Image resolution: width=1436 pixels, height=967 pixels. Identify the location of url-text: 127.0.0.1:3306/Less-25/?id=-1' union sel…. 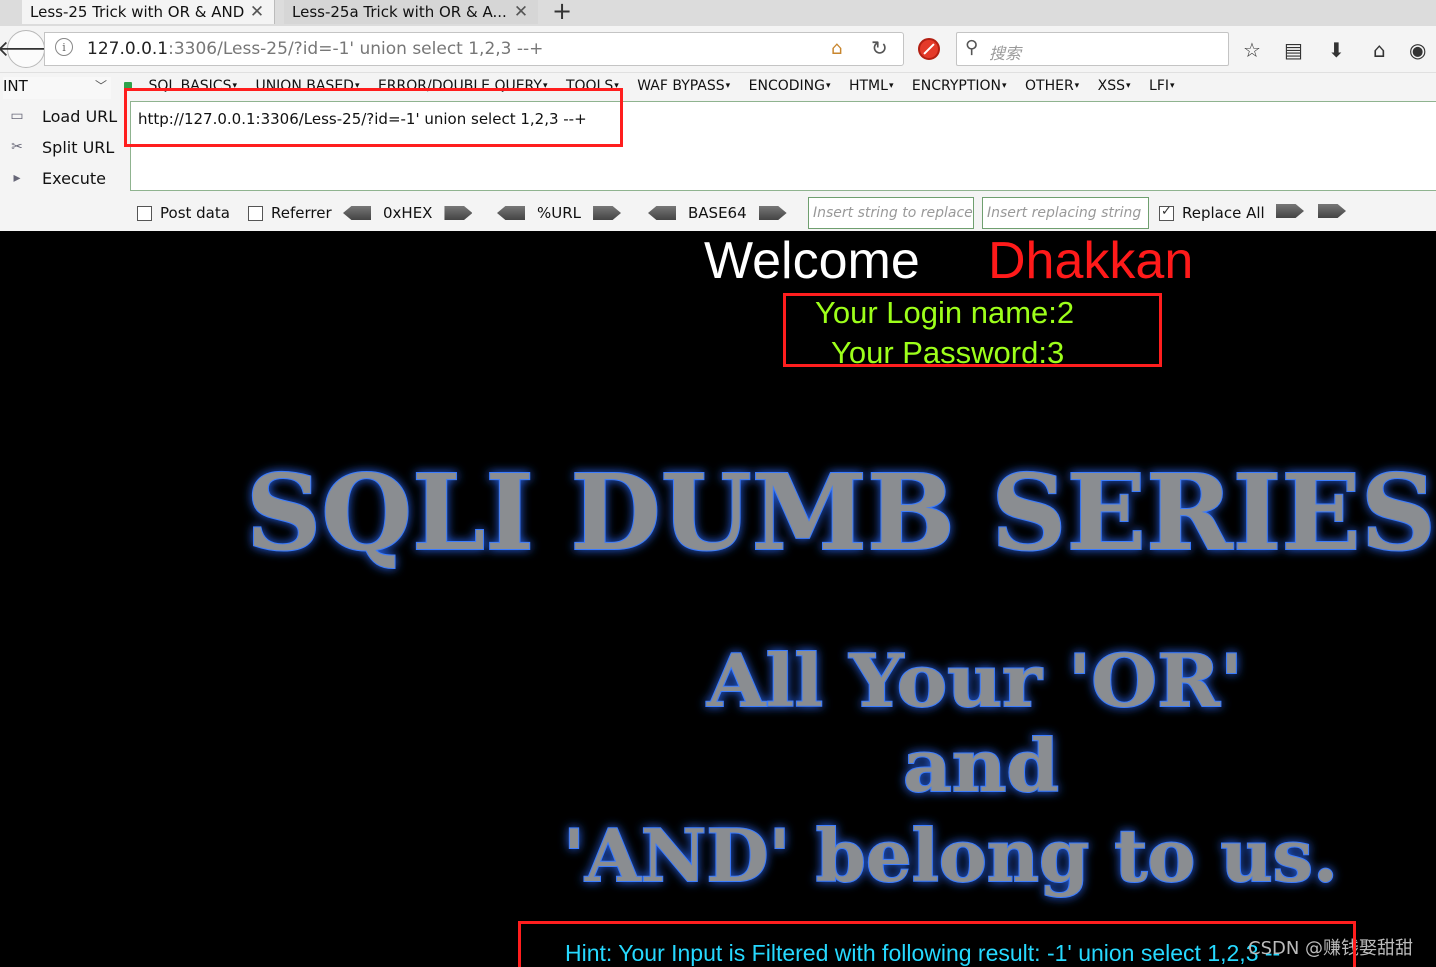
(315, 49).